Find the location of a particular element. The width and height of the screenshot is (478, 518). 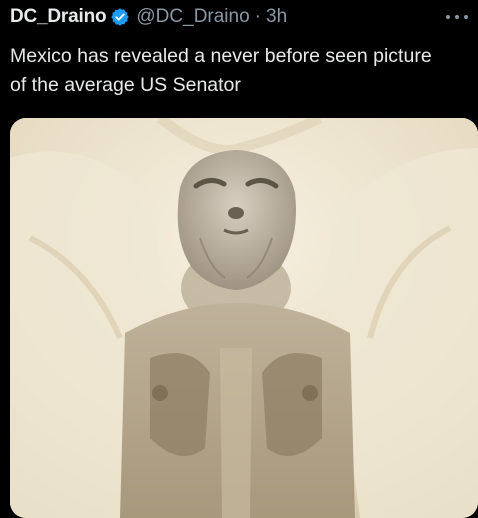

tweet-header: DC_Draino @DC_Draino · 3h is located at coordinates (148, 17).